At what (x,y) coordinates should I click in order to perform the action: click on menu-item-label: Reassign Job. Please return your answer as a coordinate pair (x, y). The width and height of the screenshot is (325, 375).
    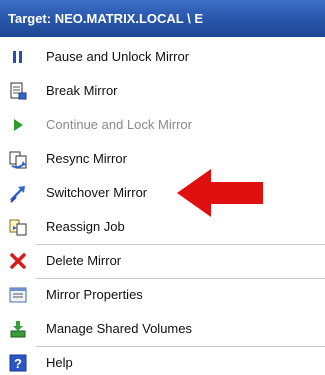
    Looking at the image, I should click on (85, 226).